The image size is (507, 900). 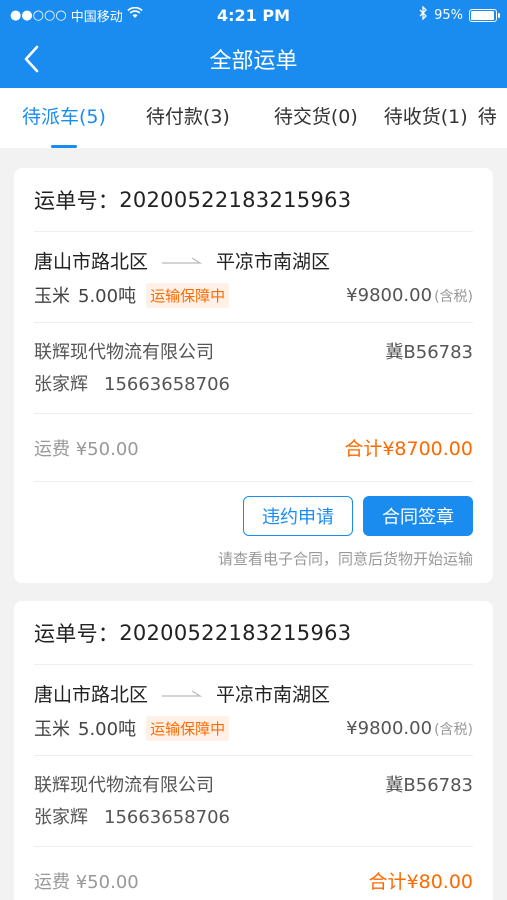 I want to click on back-button, so click(x=31, y=59).